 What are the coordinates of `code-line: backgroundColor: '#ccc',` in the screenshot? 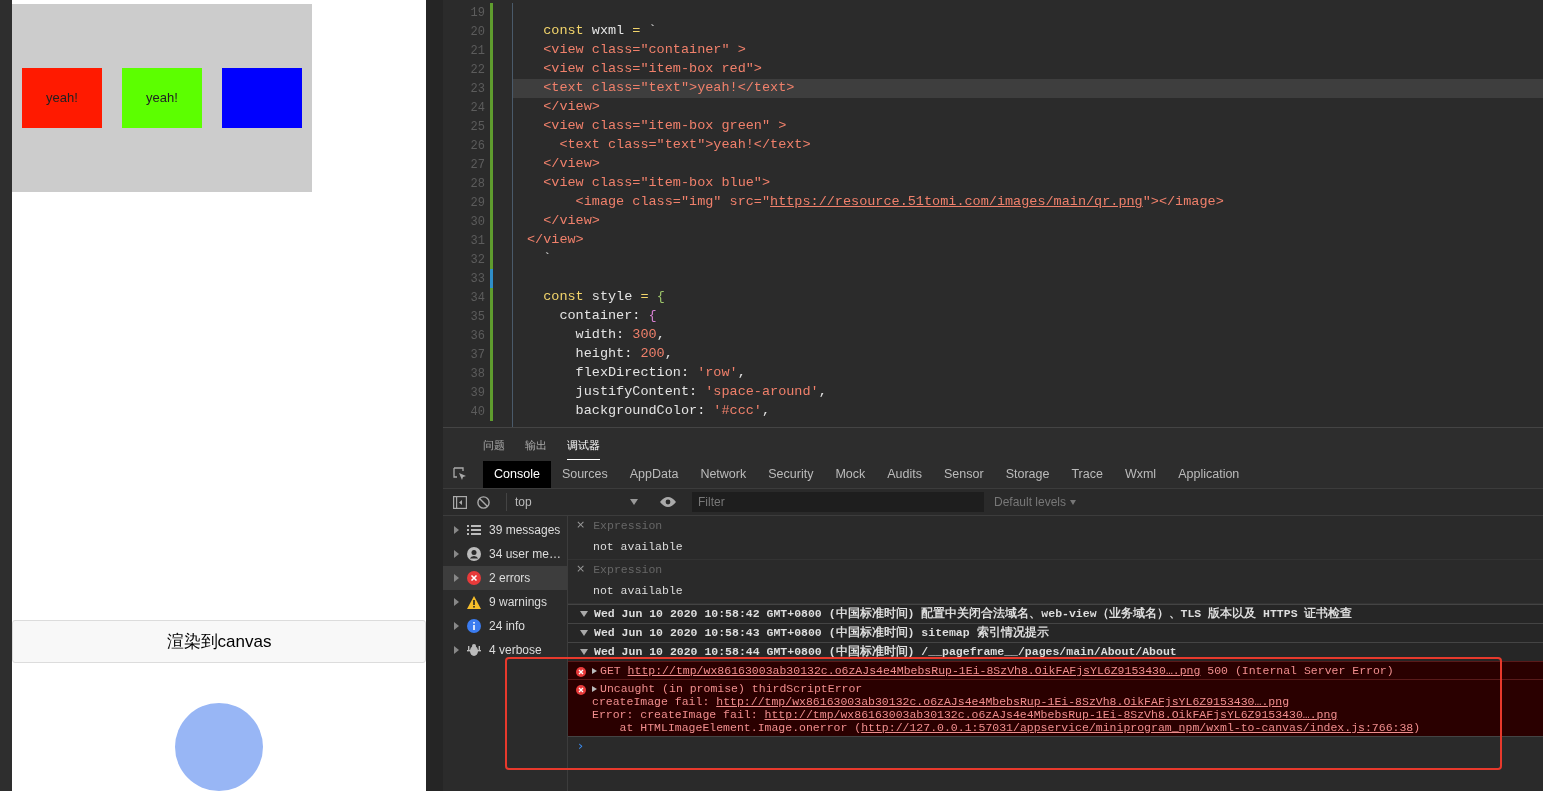 It's located at (672, 411).